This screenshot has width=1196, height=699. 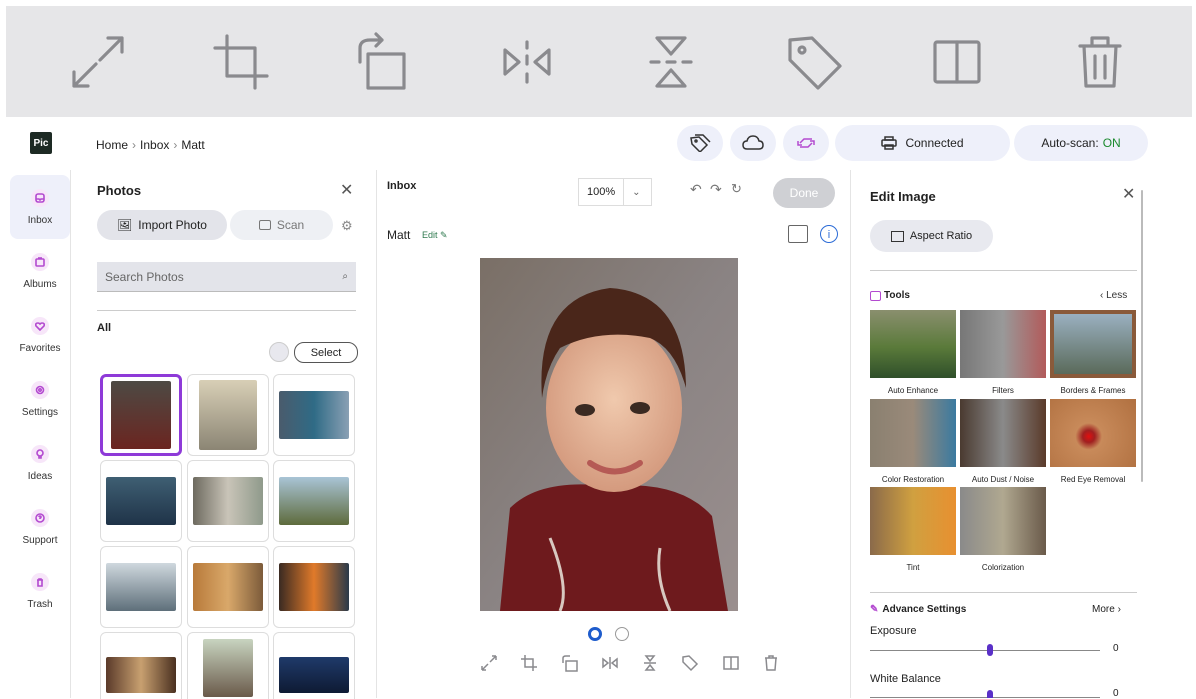 What do you see at coordinates (716, 189) in the screenshot?
I see `redo-icon: ↷` at bounding box center [716, 189].